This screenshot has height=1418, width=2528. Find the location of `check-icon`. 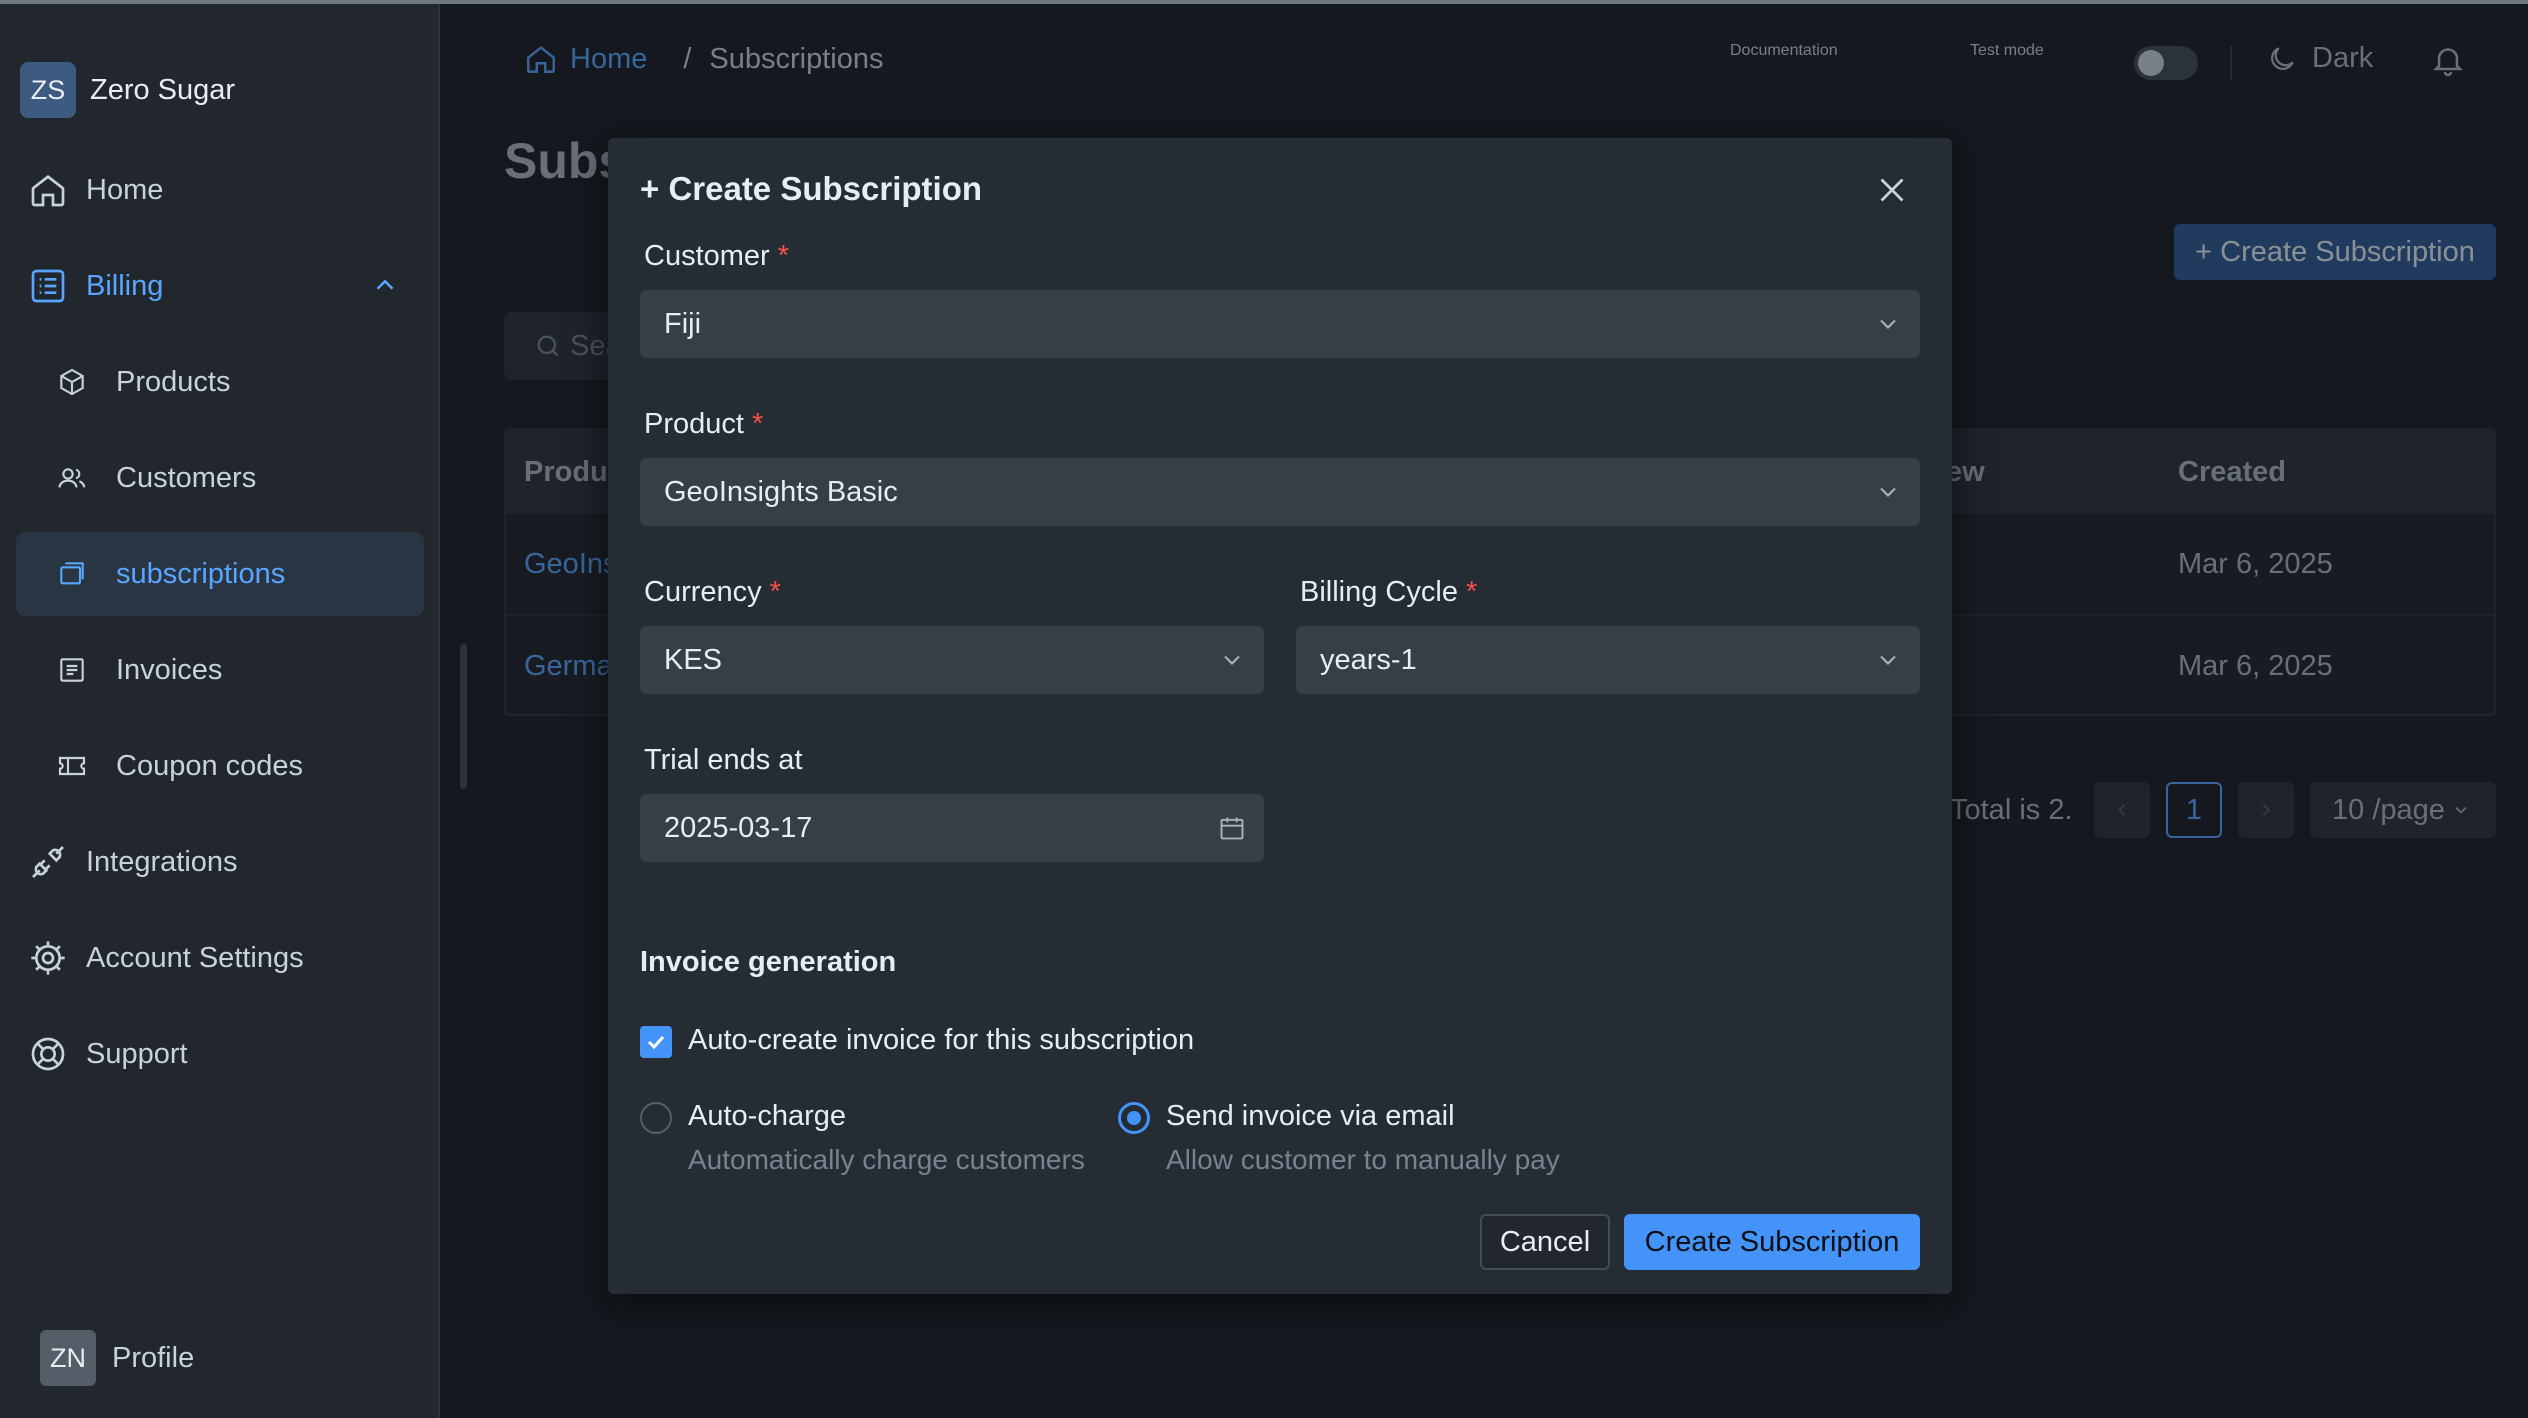

check-icon is located at coordinates (656, 1042).